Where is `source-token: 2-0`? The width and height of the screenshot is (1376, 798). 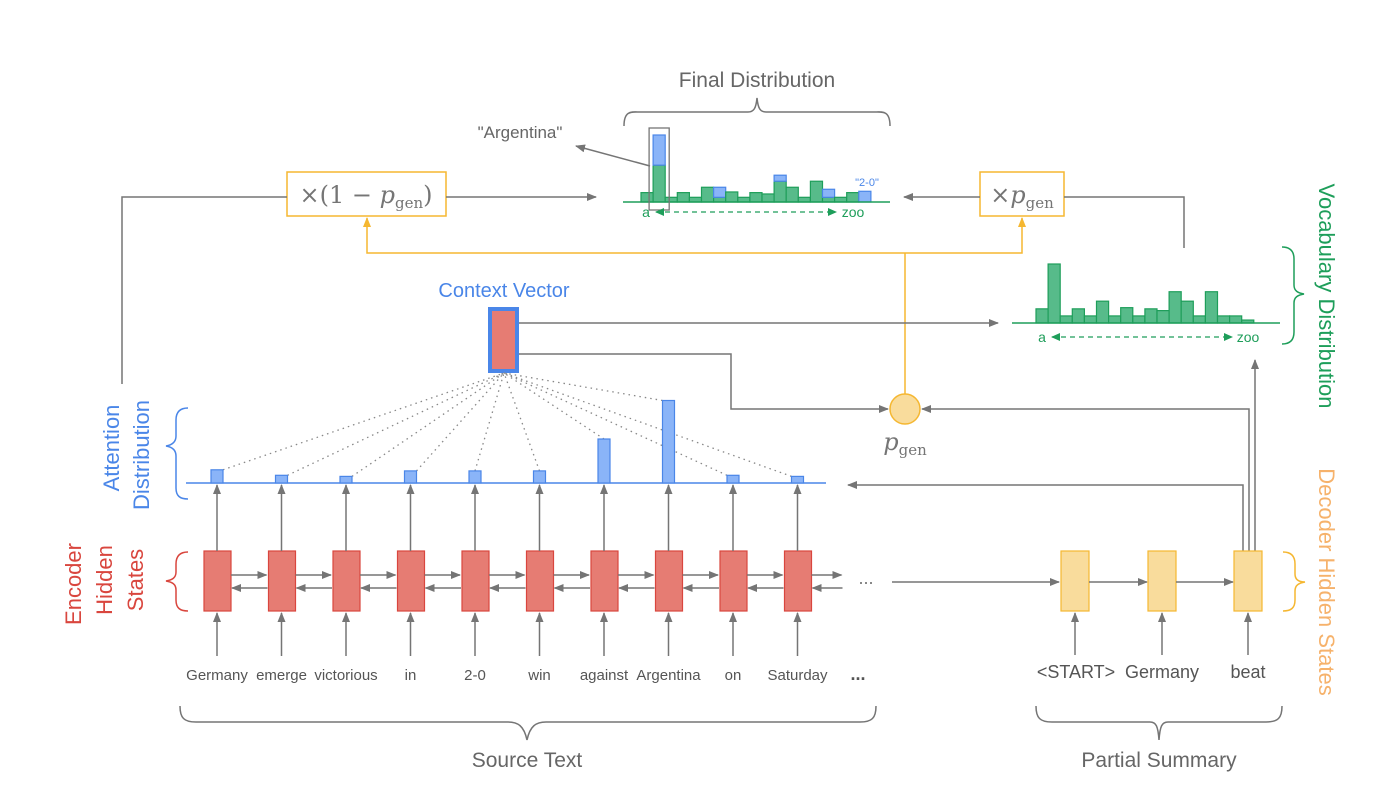
source-token: 2-0 is located at coordinates (475, 675).